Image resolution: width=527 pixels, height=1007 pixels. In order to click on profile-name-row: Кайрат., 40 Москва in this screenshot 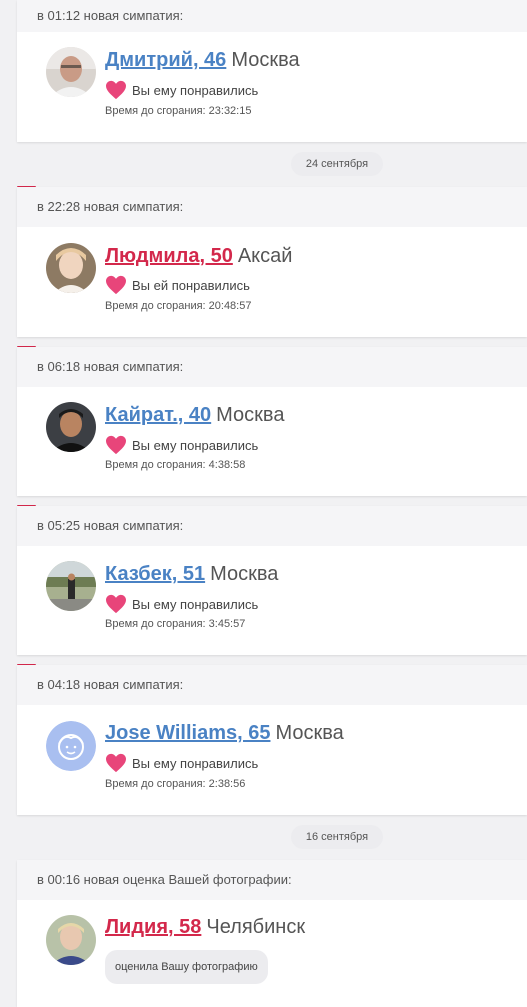, I will do `click(194, 417)`.